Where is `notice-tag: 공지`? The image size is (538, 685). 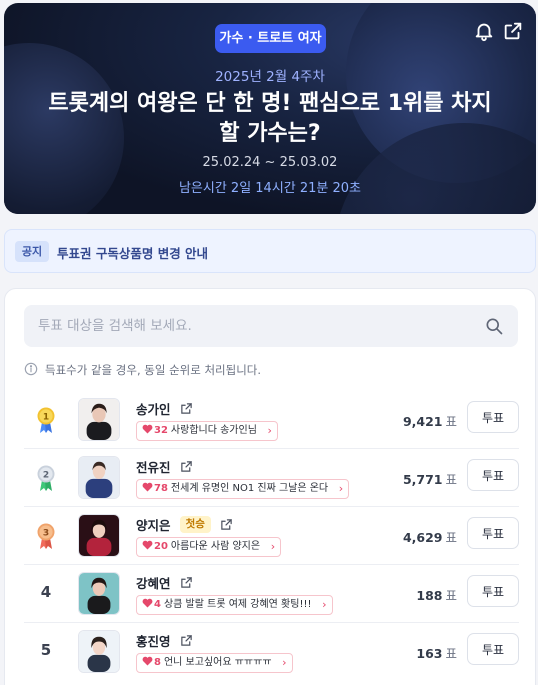 notice-tag: 공지 is located at coordinates (32, 251).